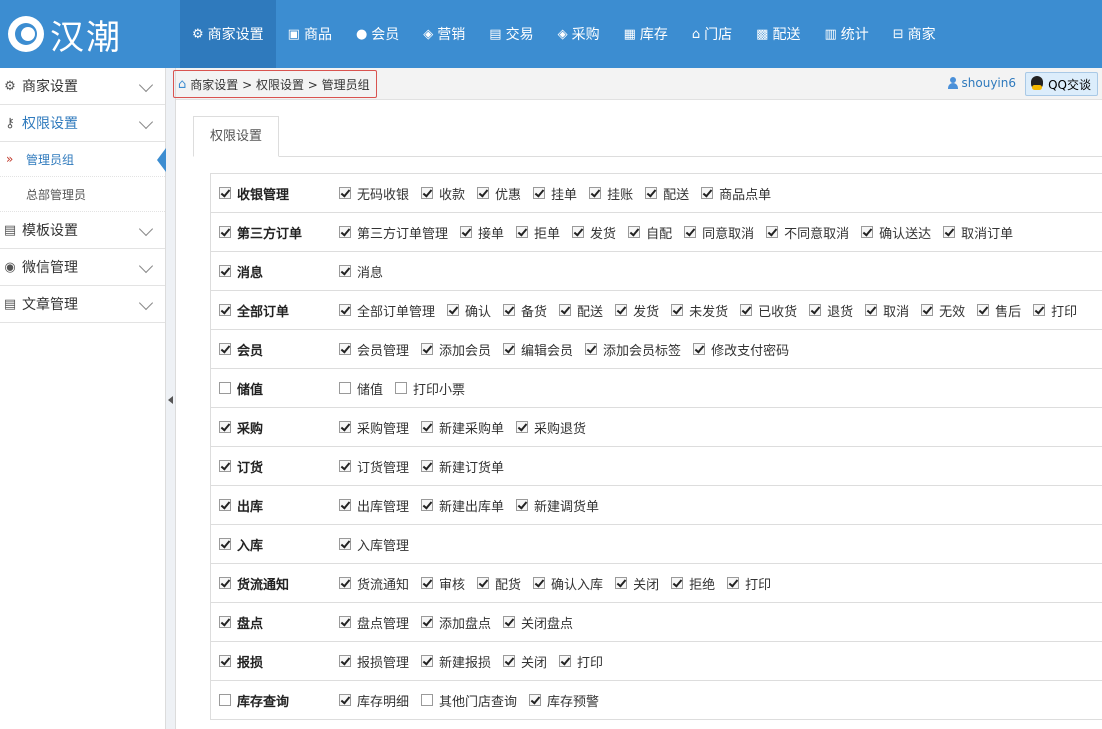 This screenshot has height=729, width=1102. I want to click on permission-item: 新建采购单, so click(462, 427).